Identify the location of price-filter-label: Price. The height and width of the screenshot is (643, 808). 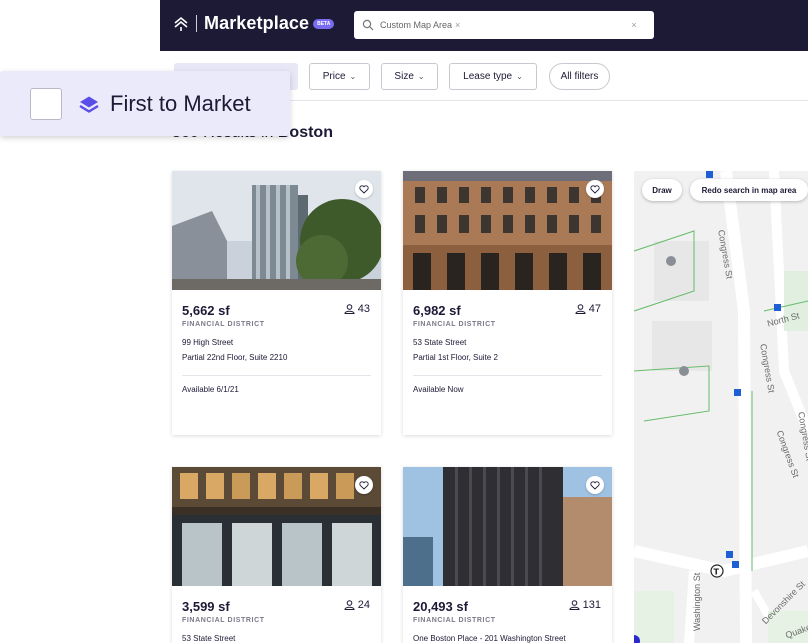
(334, 76).